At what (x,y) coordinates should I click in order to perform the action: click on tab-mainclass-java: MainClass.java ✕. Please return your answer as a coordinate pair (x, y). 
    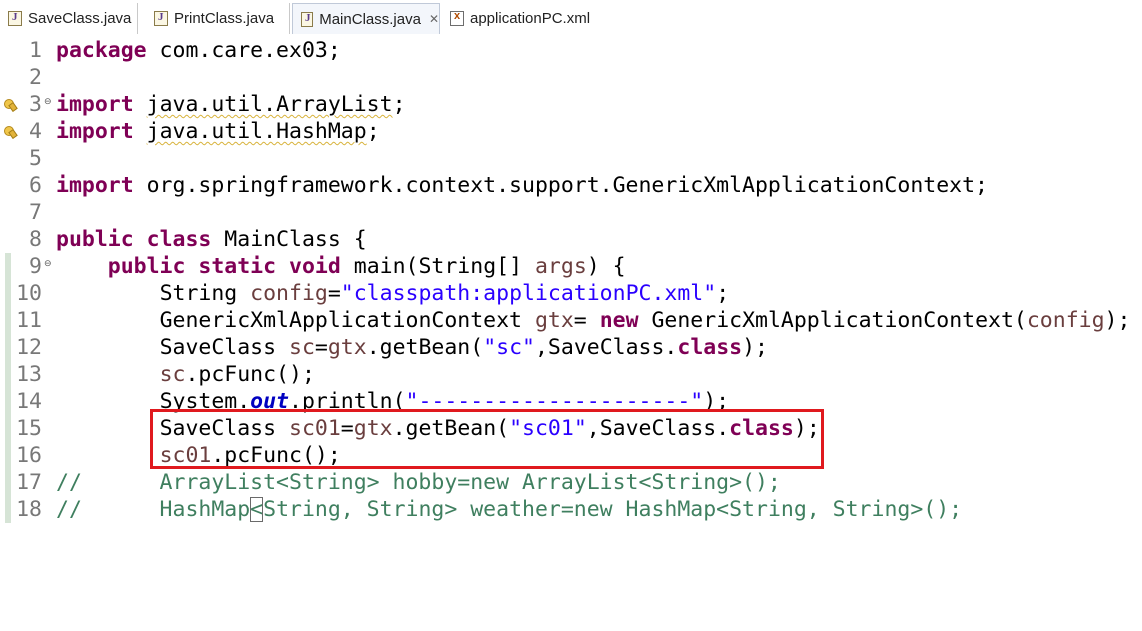
    Looking at the image, I should click on (366, 18).